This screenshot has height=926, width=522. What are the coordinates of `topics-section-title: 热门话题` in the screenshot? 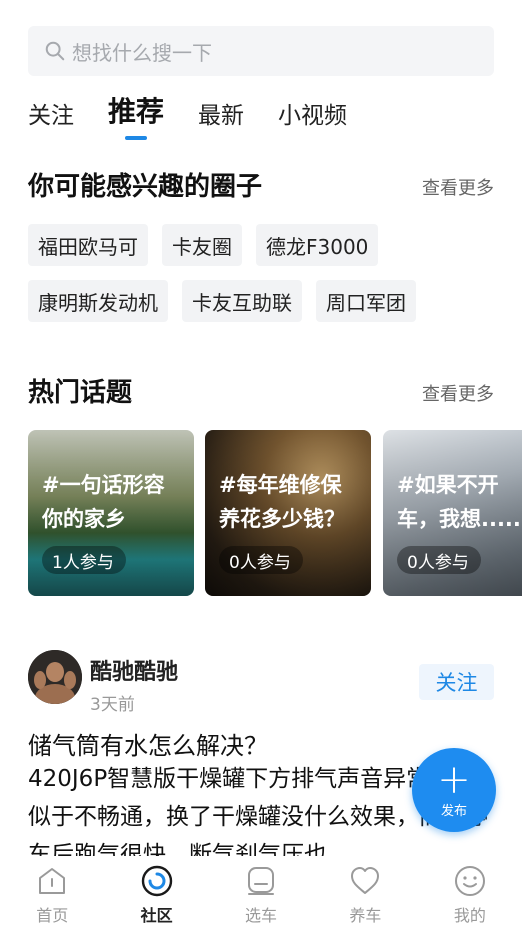 It's located at (80, 393).